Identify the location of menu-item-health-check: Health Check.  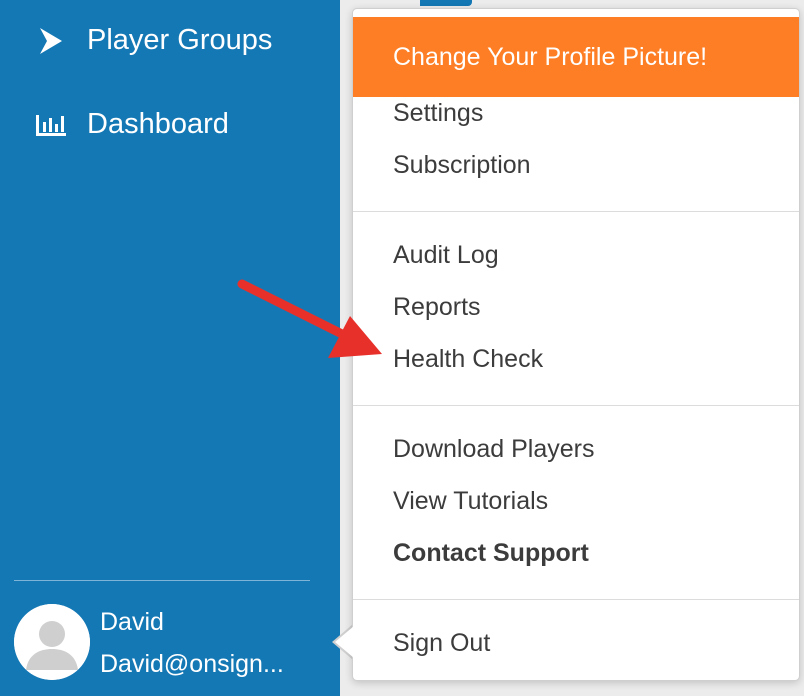
(468, 359).